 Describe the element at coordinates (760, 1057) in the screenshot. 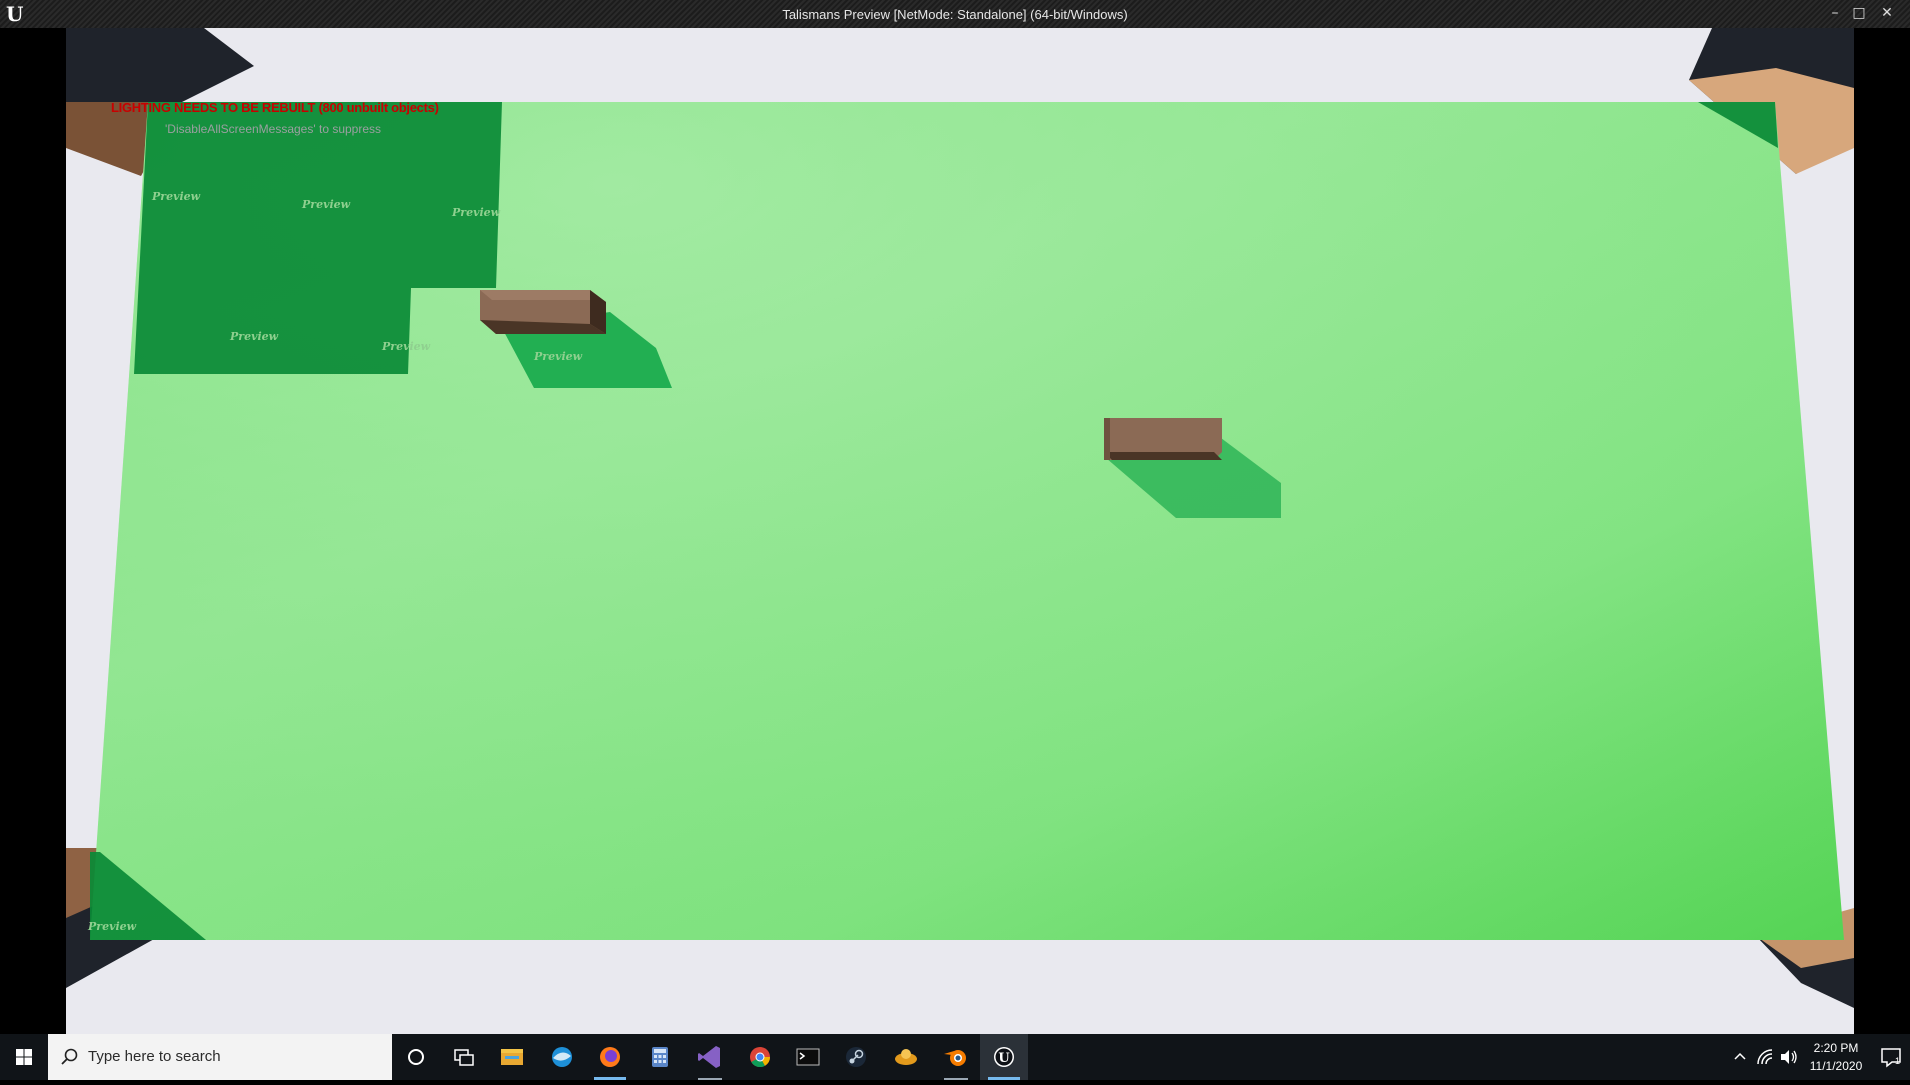

I see `chrome-icon` at that location.